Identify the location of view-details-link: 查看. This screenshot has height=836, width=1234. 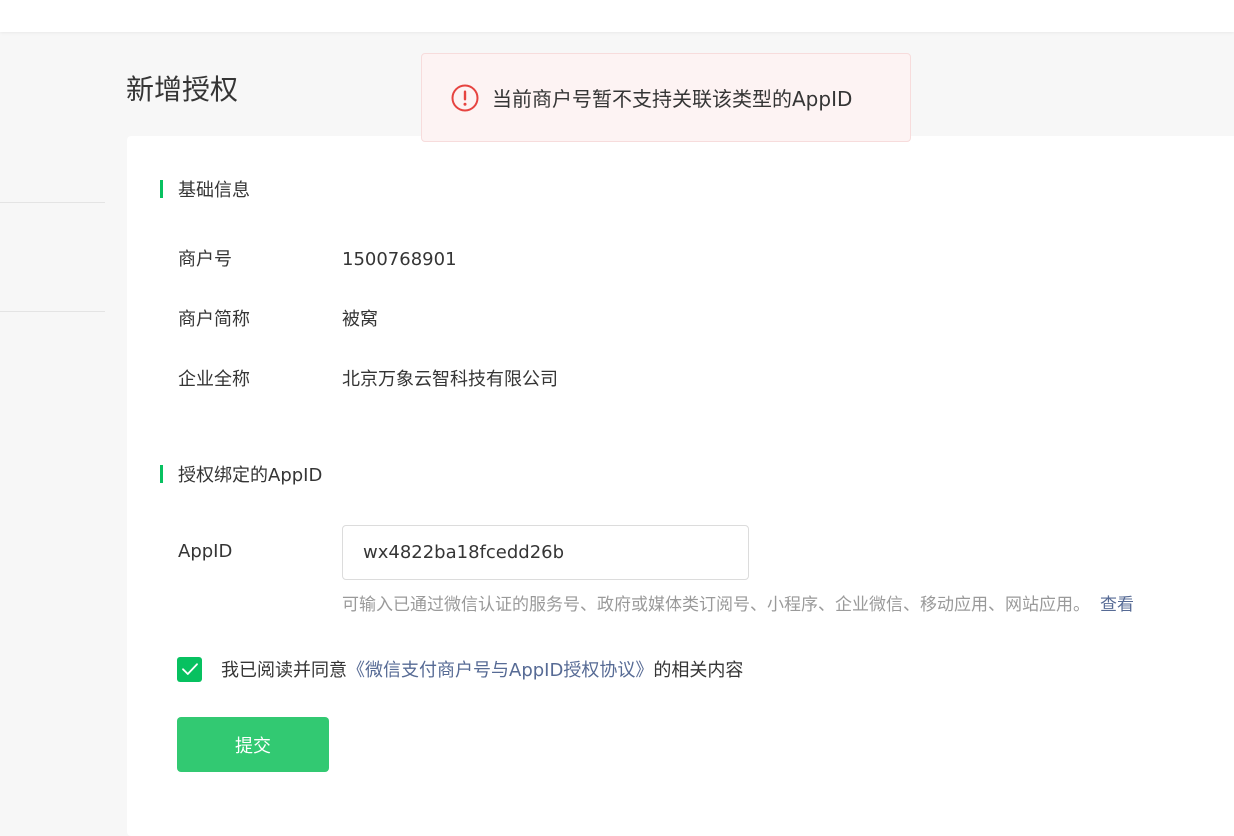
(1117, 605).